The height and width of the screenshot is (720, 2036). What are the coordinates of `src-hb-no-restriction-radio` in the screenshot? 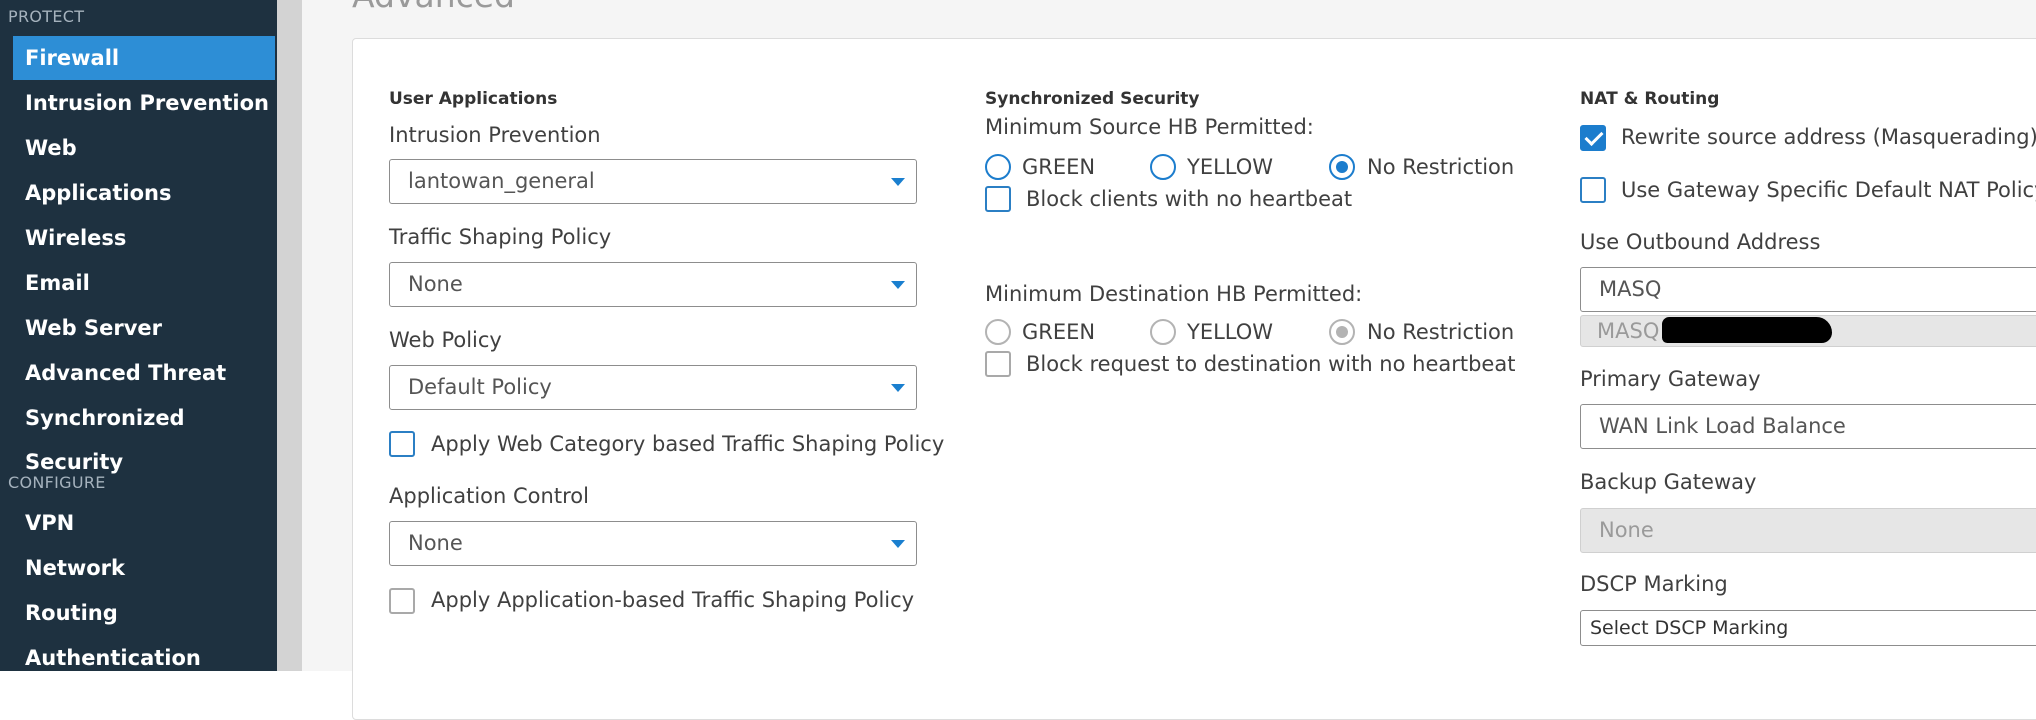 It's located at (1342, 167).